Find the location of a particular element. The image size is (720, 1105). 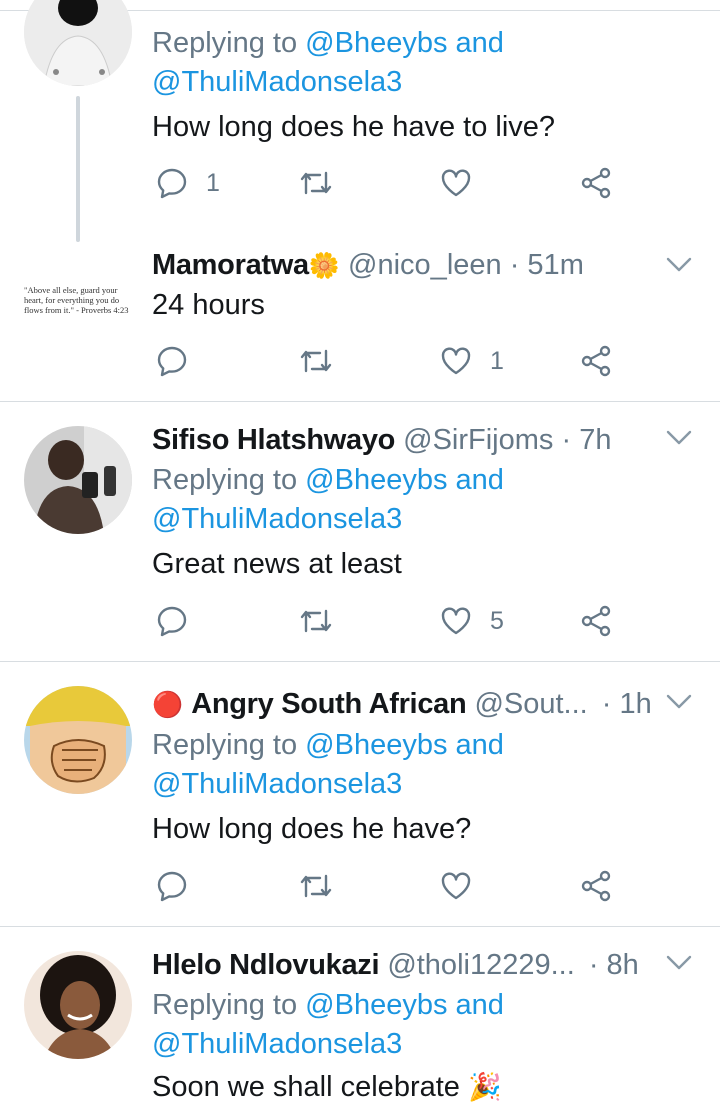

tweet-text: 24 hours is located at coordinates (208, 305).